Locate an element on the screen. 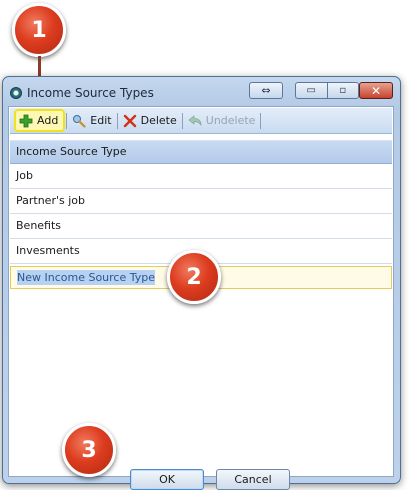  toolbar: Add Edit Delete Undelete is located at coordinates (201, 121).